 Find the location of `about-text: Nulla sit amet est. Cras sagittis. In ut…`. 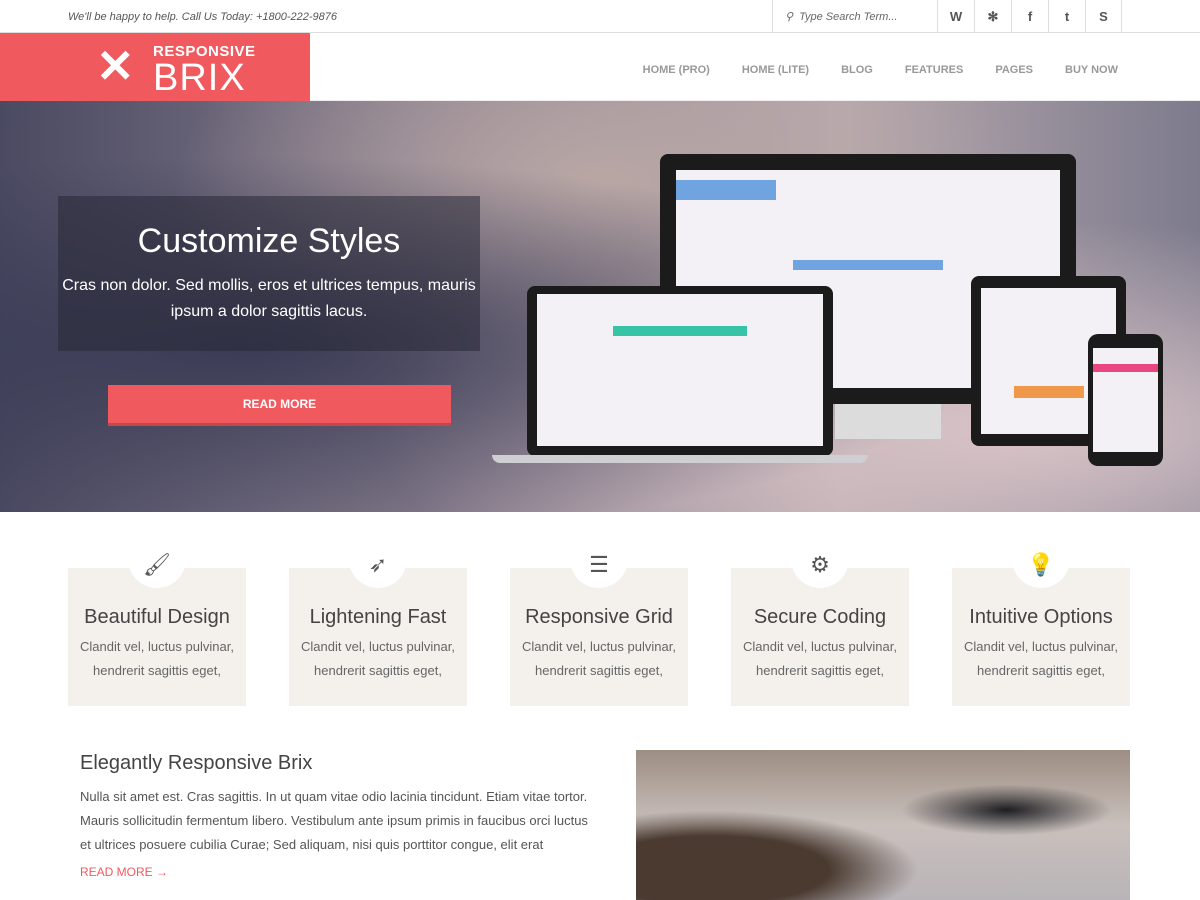

about-text: Nulla sit amet est. Cras sagittis. In ut… is located at coordinates (334, 820).